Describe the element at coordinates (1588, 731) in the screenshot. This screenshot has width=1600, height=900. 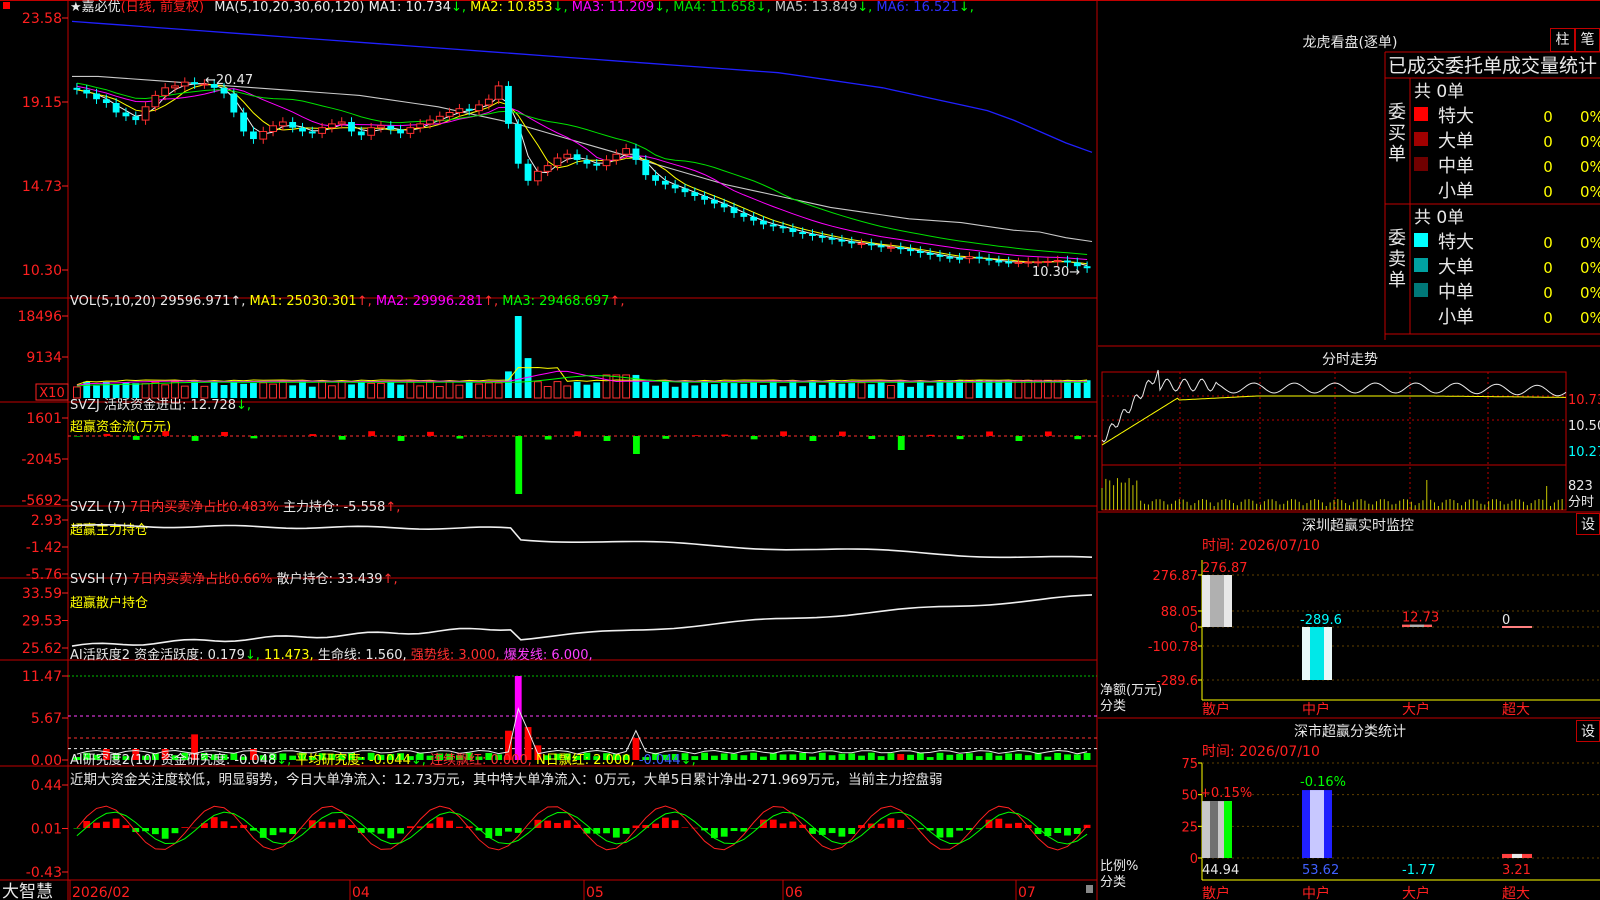
I see `classify-settings-button: 设` at that location.